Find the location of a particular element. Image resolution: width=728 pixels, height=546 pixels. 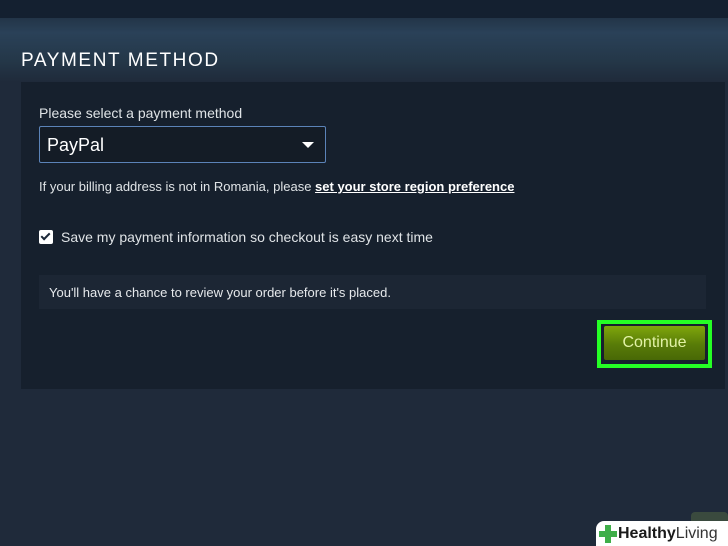

watermark-text: HealthyLiving is located at coordinates (668, 534).